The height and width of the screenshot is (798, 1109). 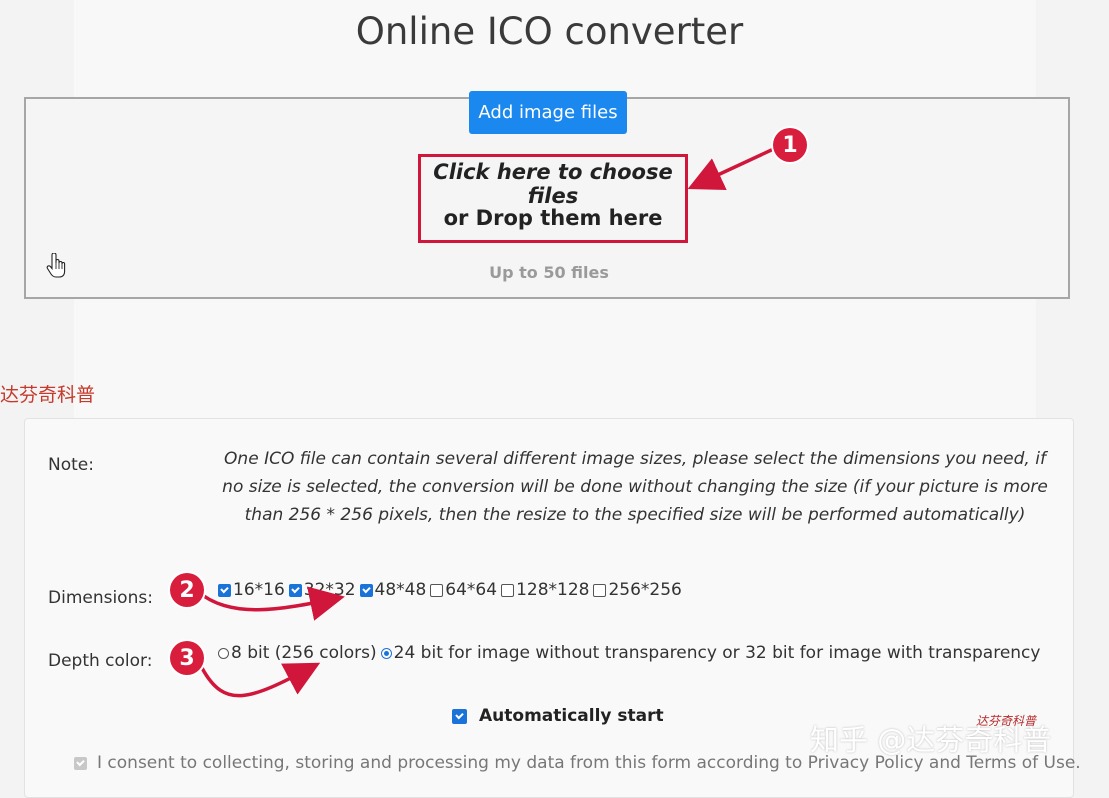 I want to click on dimensions-label: Dimensions:, so click(x=100, y=598).